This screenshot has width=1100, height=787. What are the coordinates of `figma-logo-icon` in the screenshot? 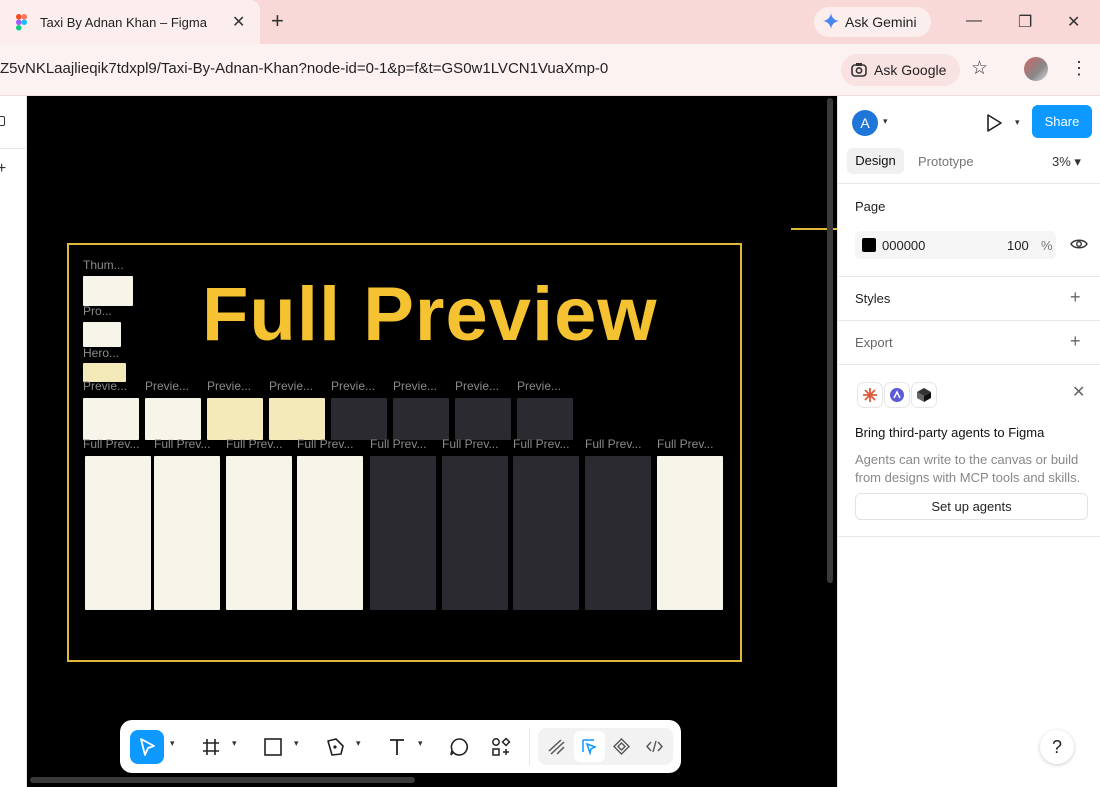 It's located at (21, 22).